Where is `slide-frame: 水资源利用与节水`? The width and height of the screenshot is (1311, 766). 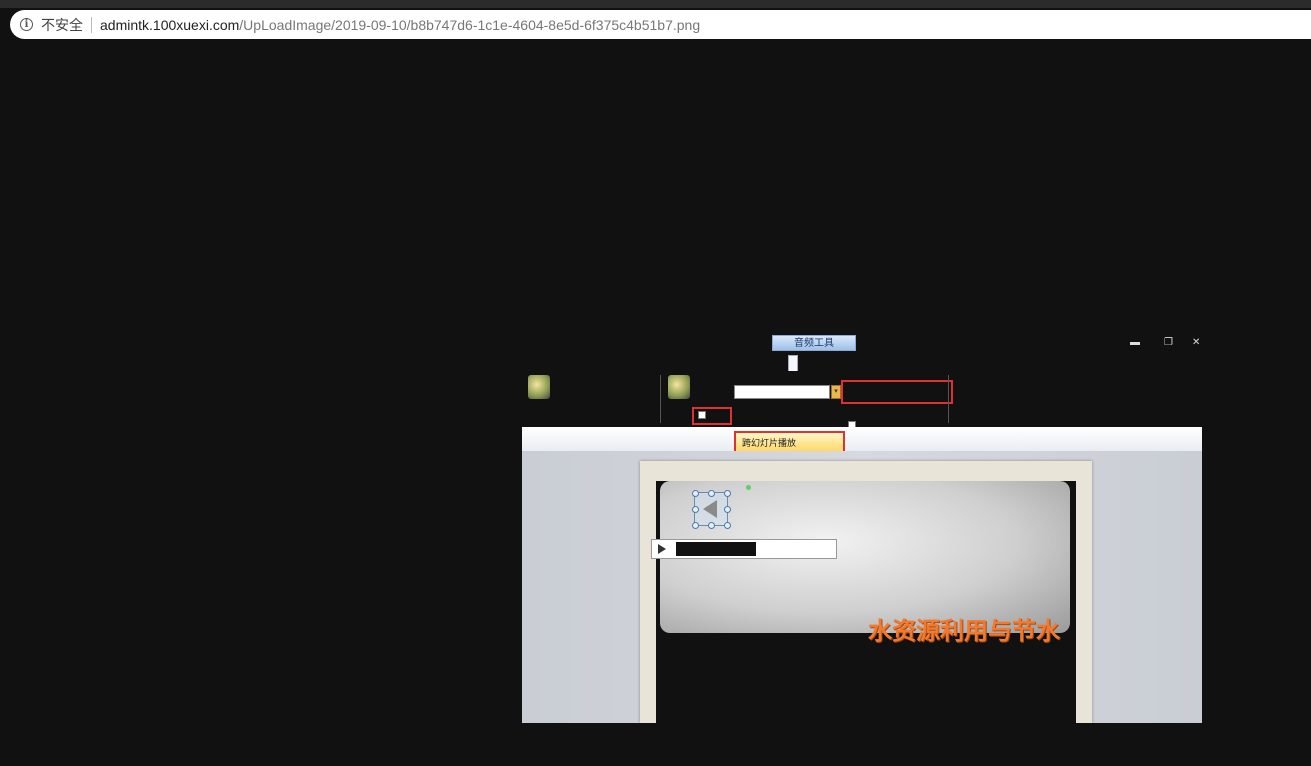 slide-frame: 水资源利用与节水 is located at coordinates (866, 592).